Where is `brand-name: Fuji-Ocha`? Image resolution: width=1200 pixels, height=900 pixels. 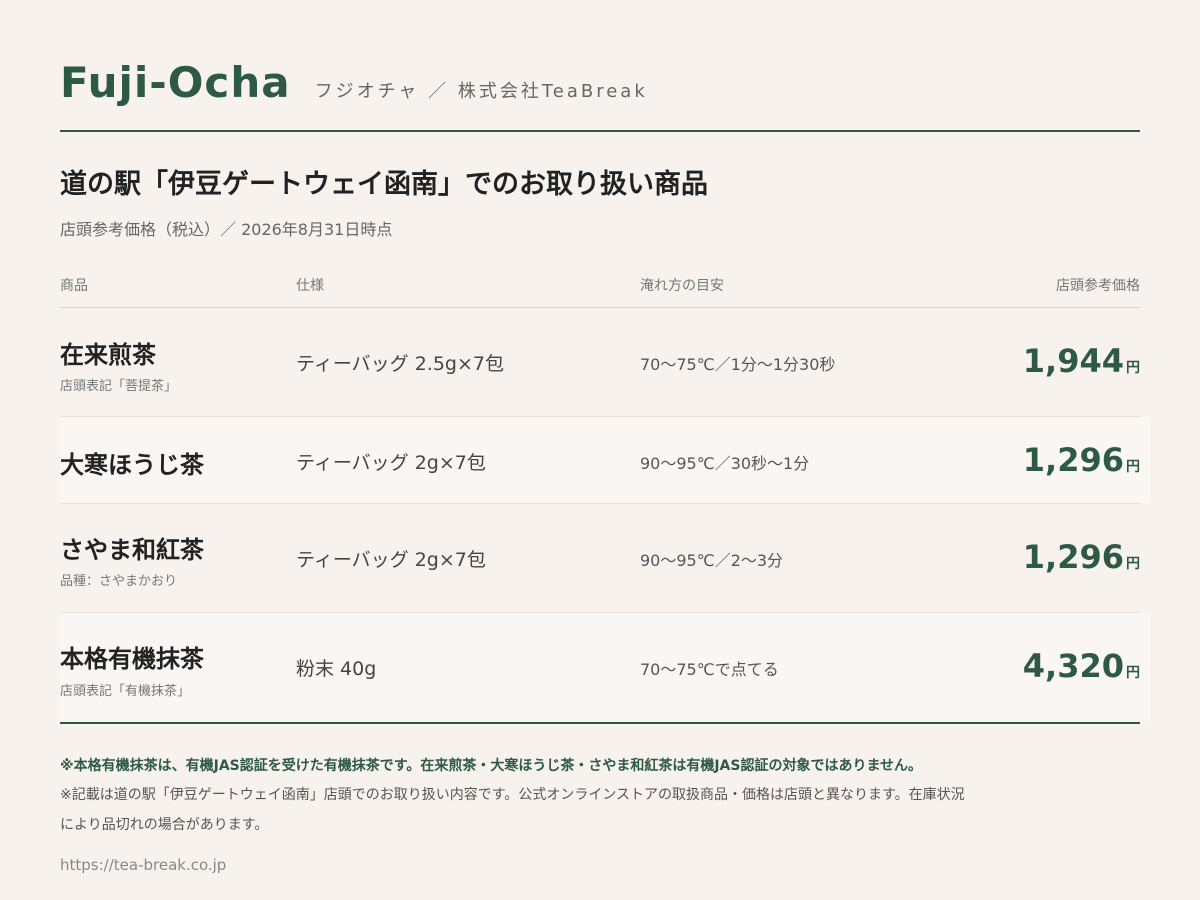
brand-name: Fuji-Ocha is located at coordinates (175, 82).